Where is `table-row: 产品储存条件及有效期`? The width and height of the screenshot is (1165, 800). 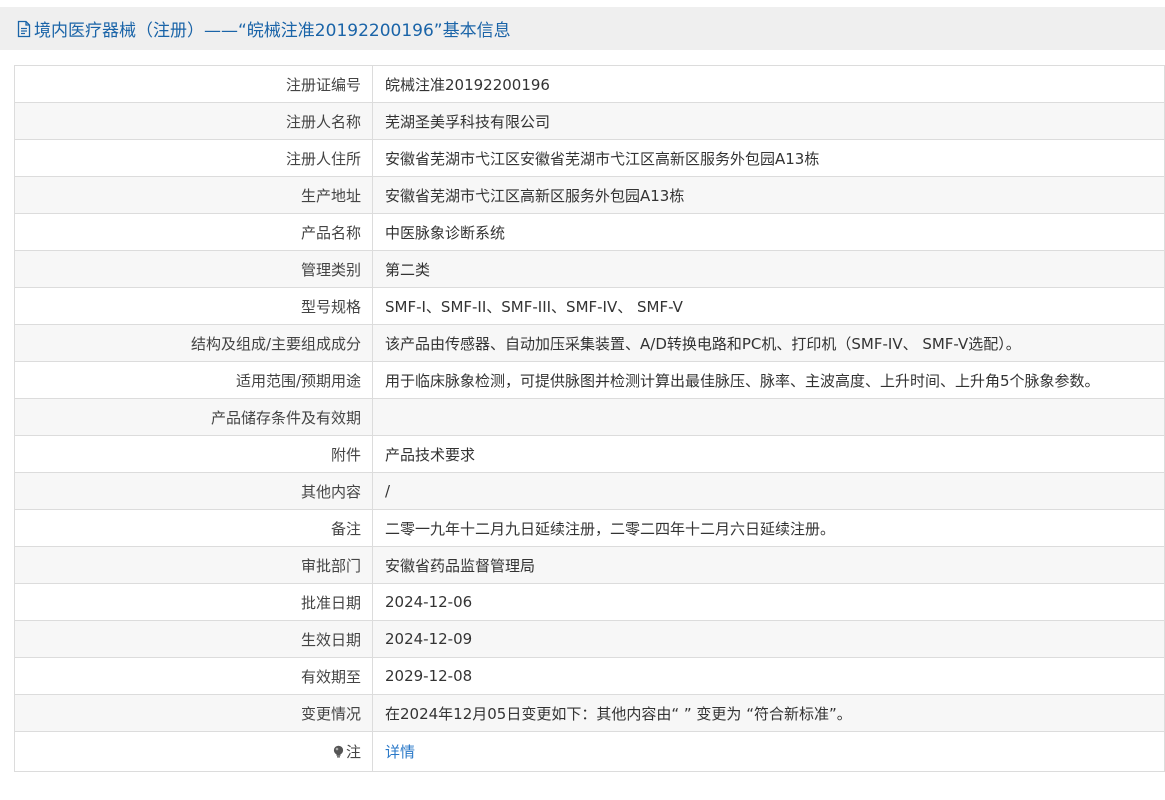
table-row: 产品储存条件及有效期 is located at coordinates (589, 417).